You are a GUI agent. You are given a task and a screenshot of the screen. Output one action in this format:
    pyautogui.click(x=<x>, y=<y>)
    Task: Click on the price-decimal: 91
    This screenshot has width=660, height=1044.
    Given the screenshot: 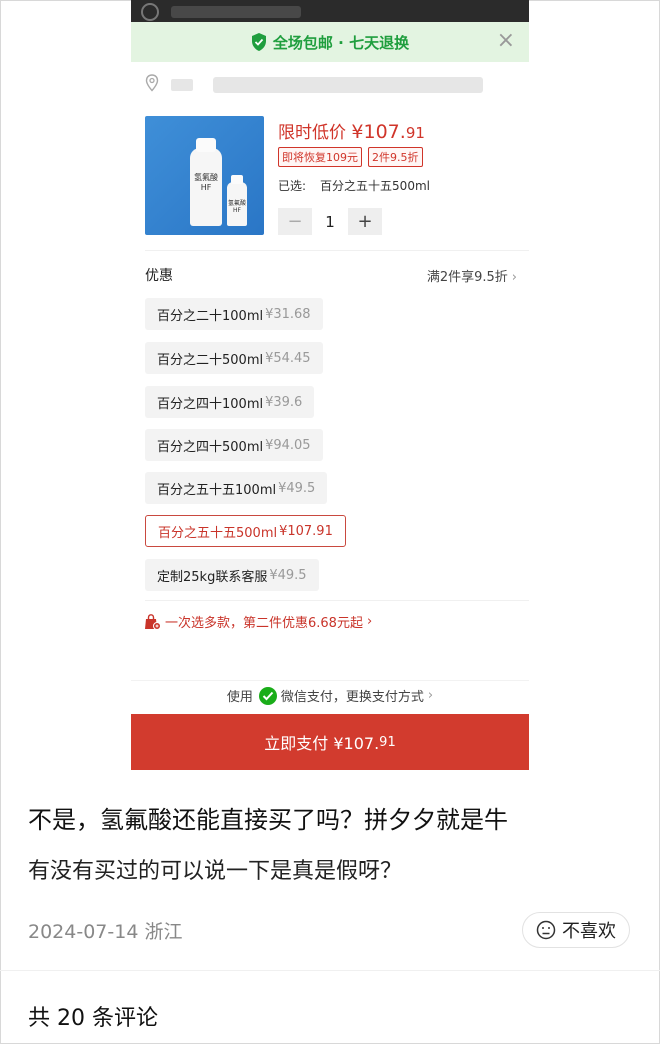 What is the action you would take?
    pyautogui.click(x=415, y=133)
    